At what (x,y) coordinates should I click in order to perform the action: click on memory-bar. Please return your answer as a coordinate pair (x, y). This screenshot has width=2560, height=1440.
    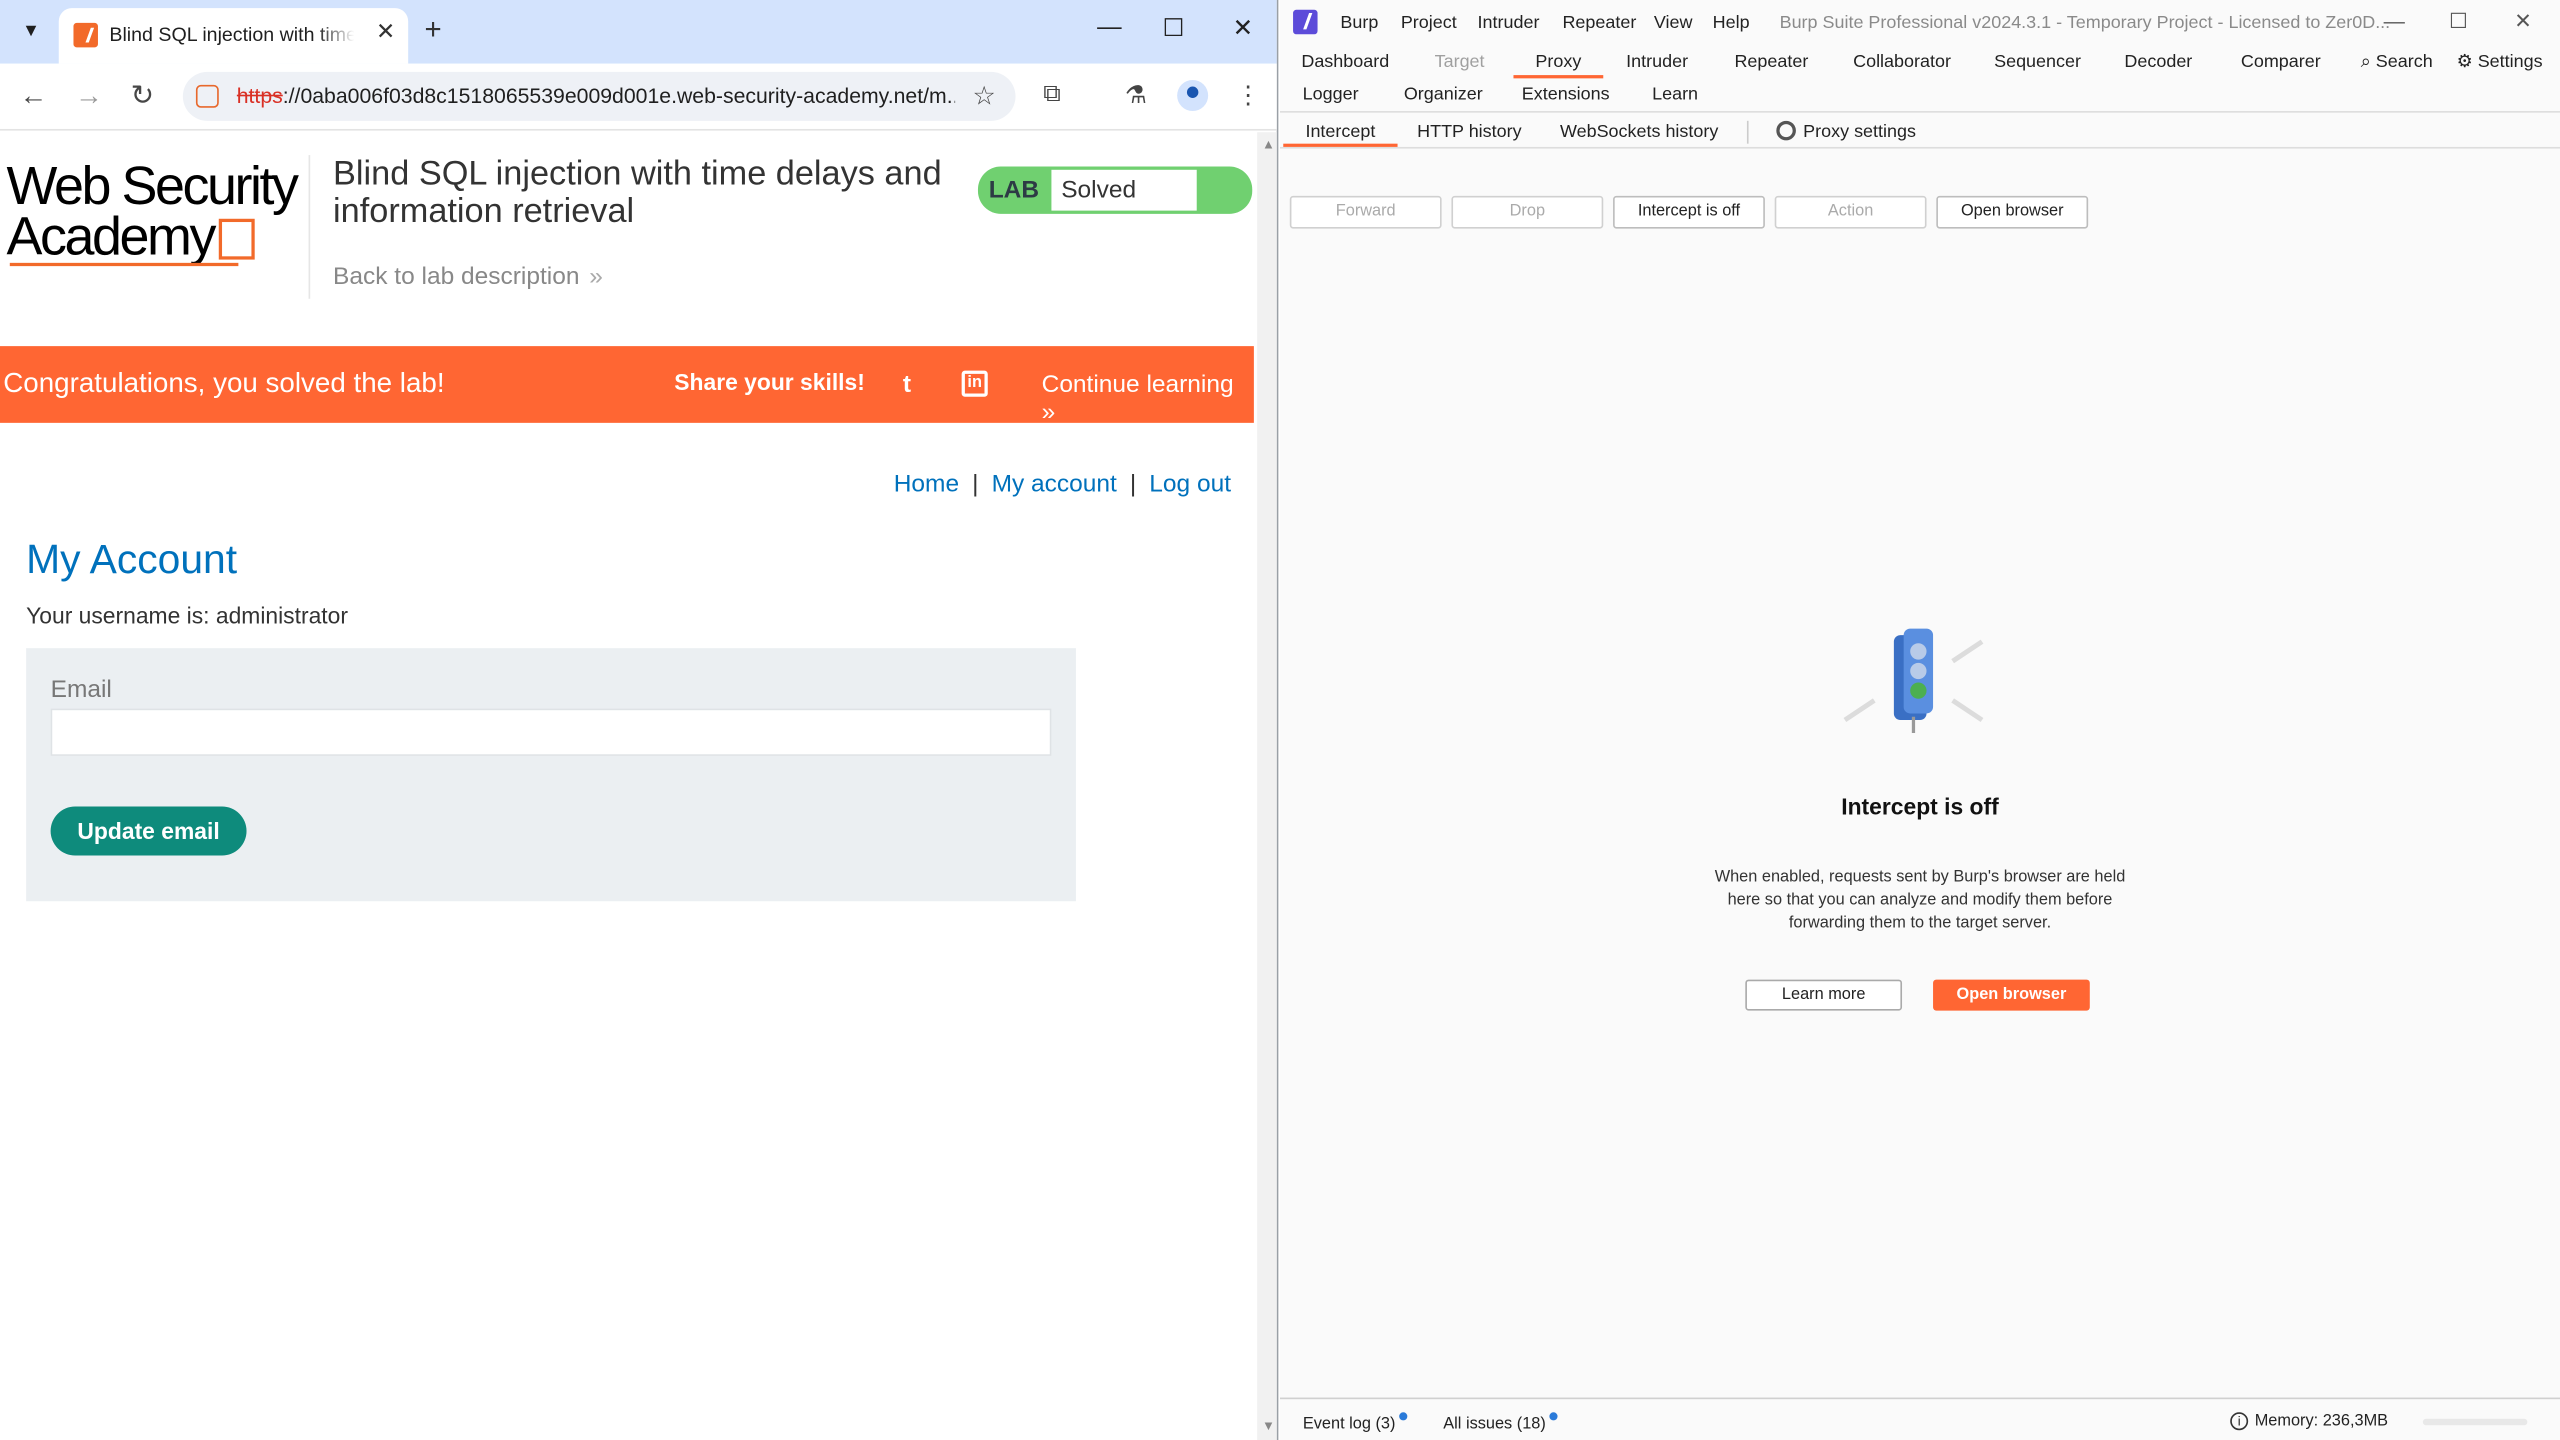
    Looking at the image, I should click on (2475, 1422).